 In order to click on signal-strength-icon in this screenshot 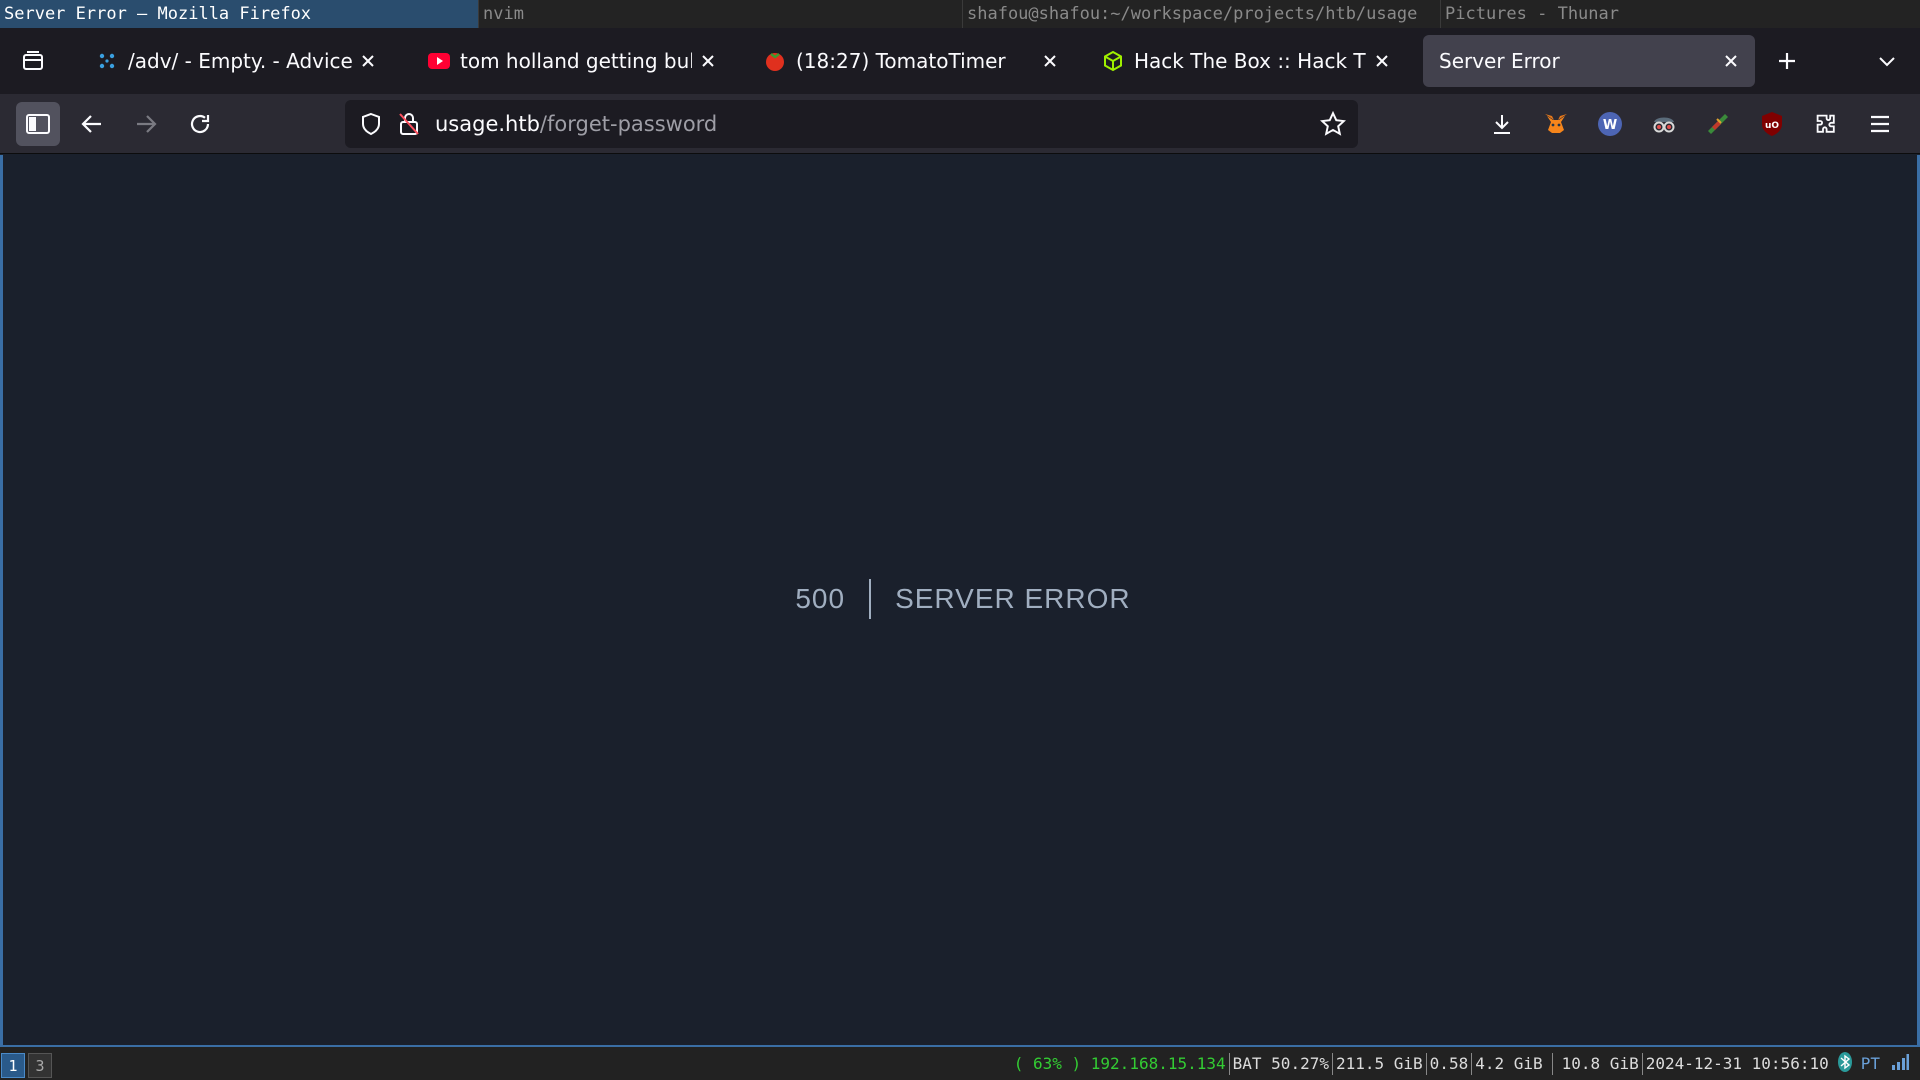, I will do `click(1897, 1063)`.